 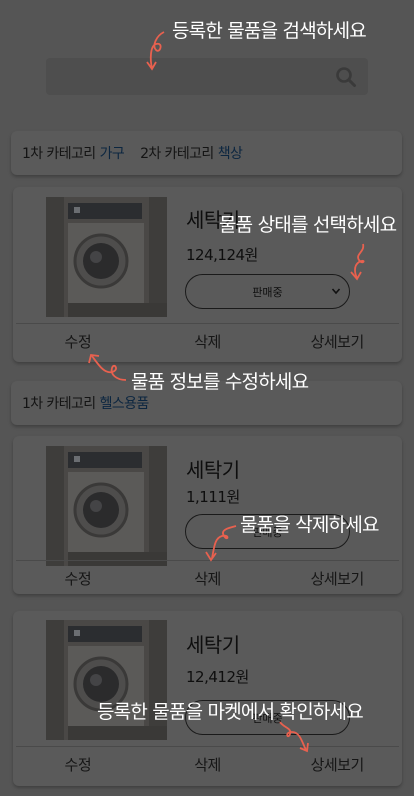 What do you see at coordinates (213, 497) in the screenshot?
I see `product-price: 1,111원` at bounding box center [213, 497].